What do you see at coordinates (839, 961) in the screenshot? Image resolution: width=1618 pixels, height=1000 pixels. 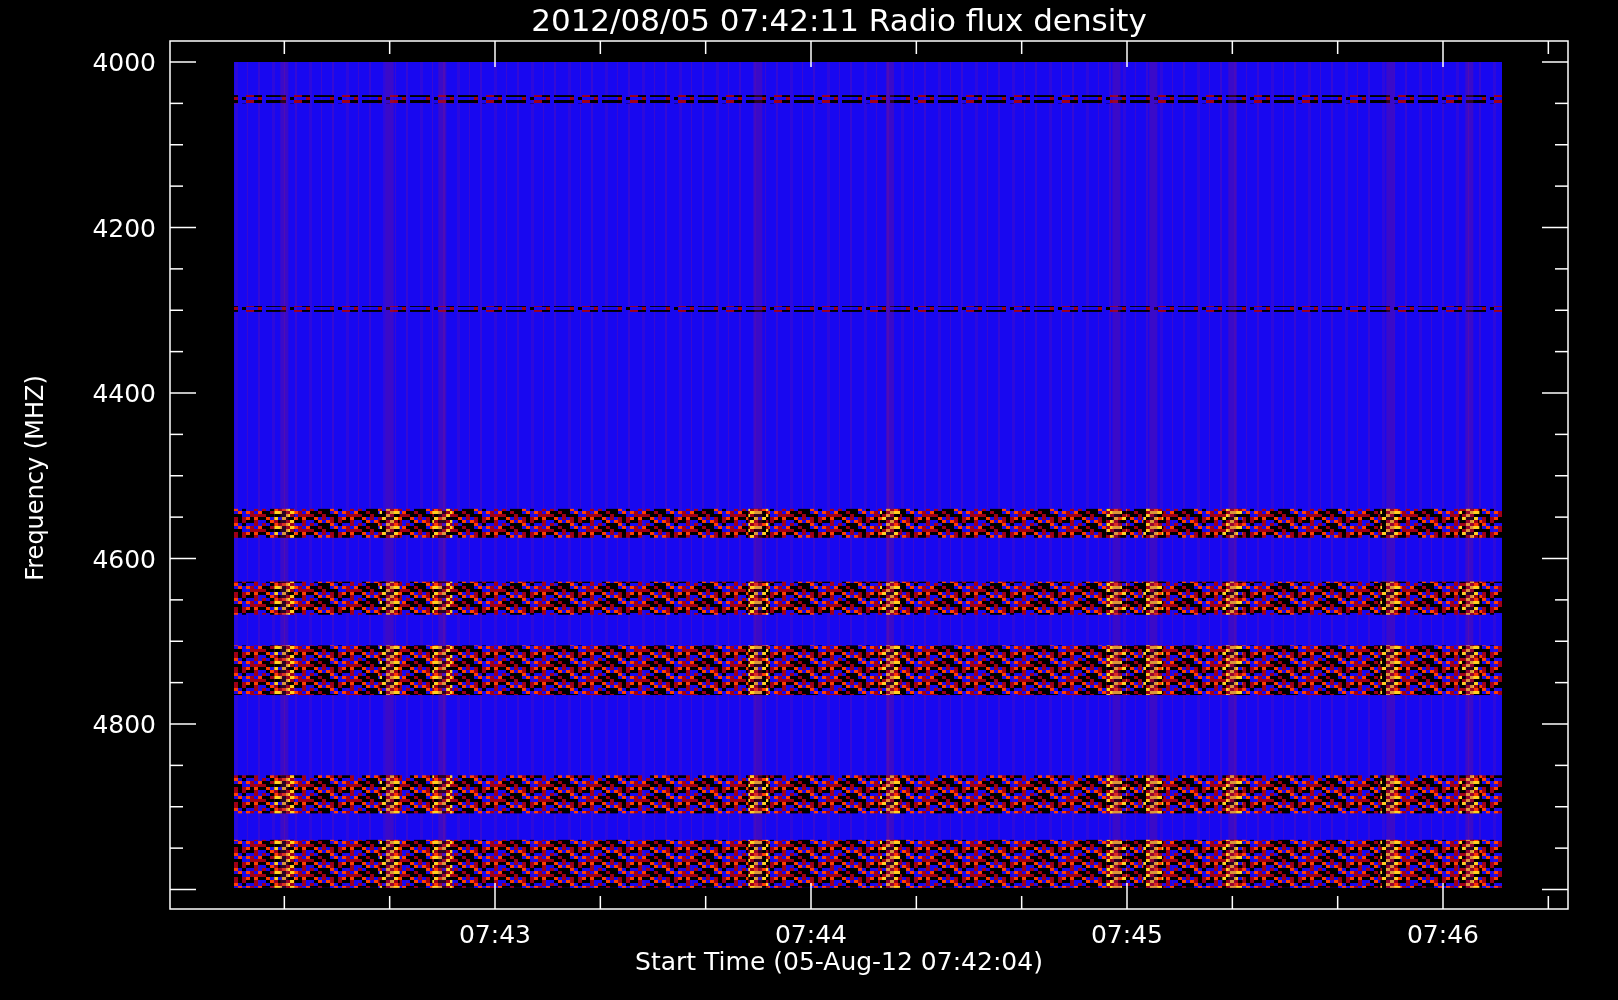 I see `x-axis-label: Start Time (05-Aug-12 07:42:04)` at bounding box center [839, 961].